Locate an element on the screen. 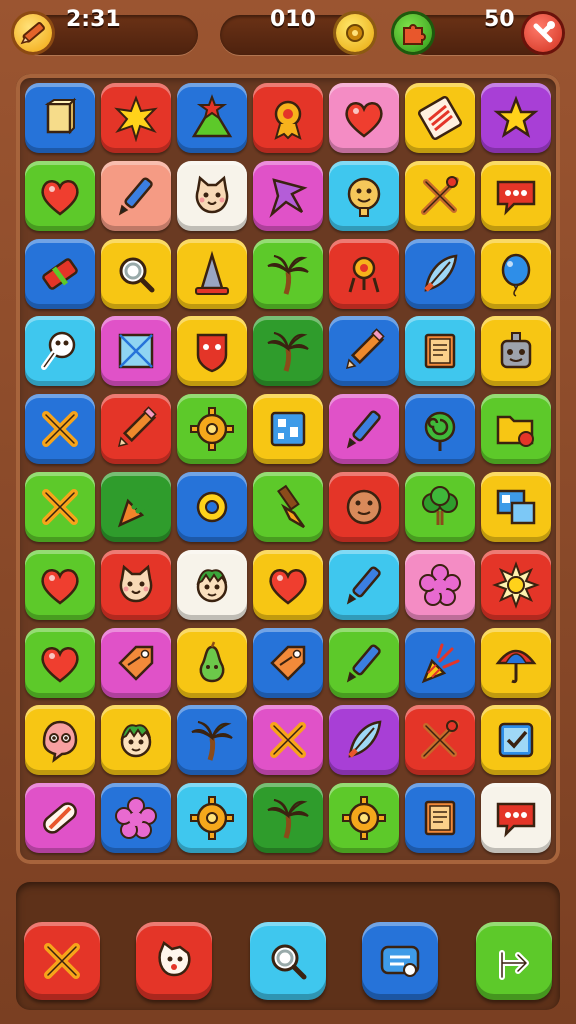  brush-icon is located at coordinates (291, 506).